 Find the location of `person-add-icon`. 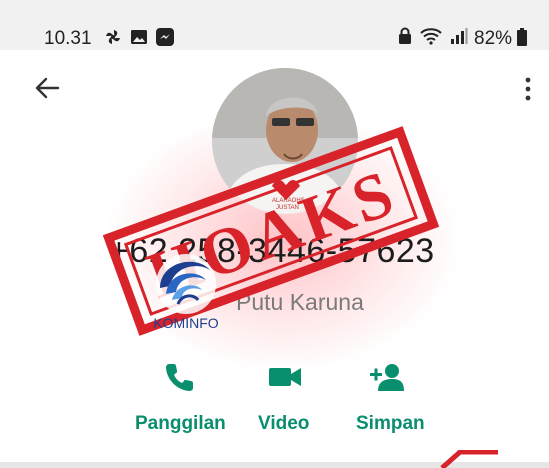

person-add-icon is located at coordinates (387, 377).